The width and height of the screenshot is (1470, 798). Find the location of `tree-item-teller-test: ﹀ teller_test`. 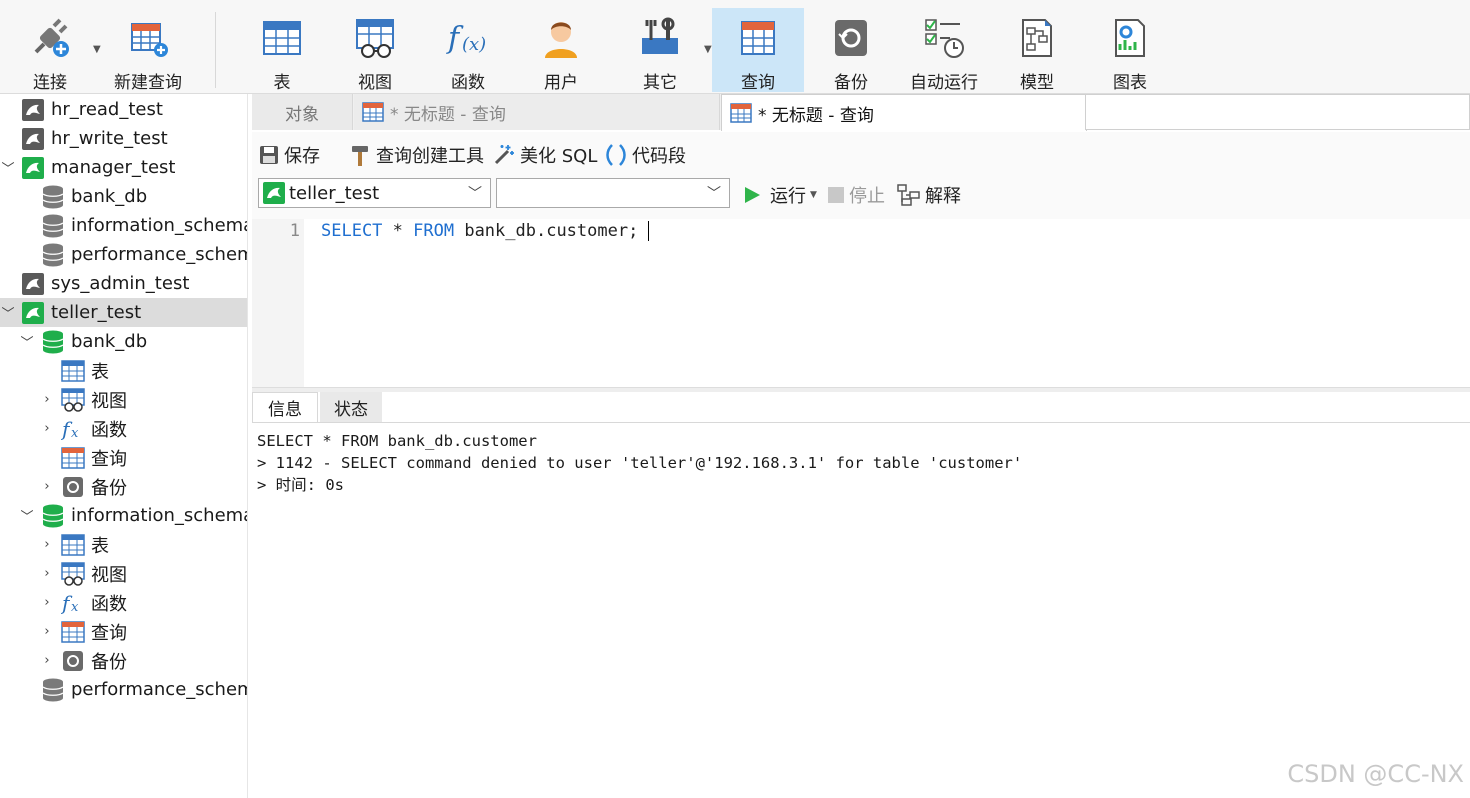

tree-item-teller-test: ﹀ teller_test is located at coordinates (123, 312).